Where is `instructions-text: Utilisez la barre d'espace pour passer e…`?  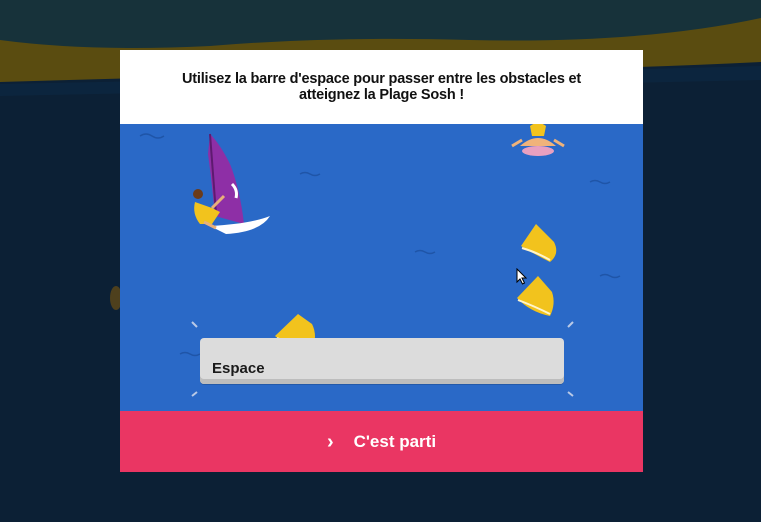 instructions-text: Utilisez la barre d'espace pour passer e… is located at coordinates (382, 87).